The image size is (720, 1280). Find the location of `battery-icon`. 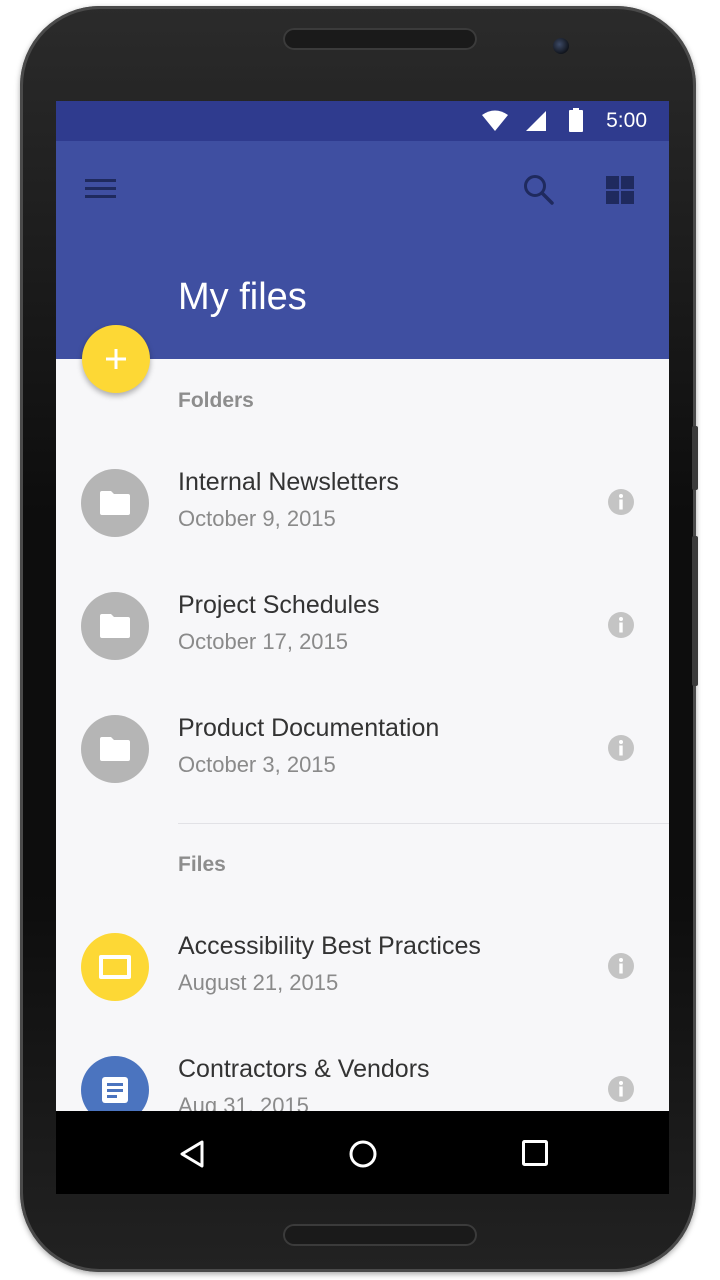

battery-icon is located at coordinates (576, 120).